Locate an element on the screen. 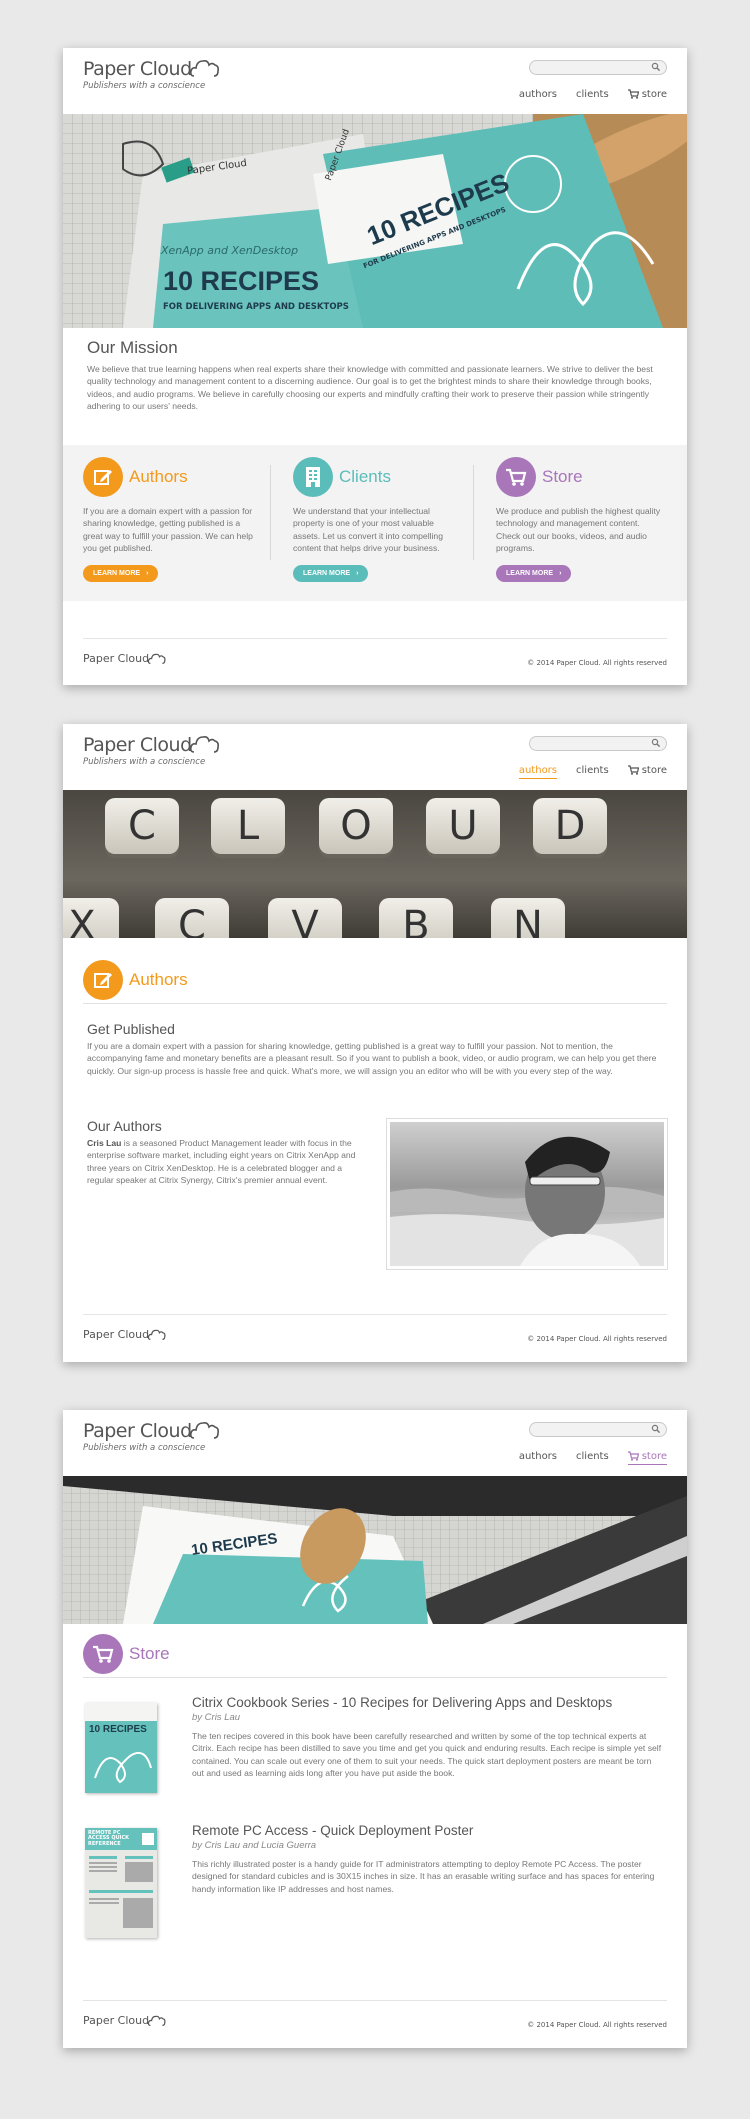 This screenshot has width=750, height=2119. clients-learn-more-button: LEARN MORE › is located at coordinates (331, 573).